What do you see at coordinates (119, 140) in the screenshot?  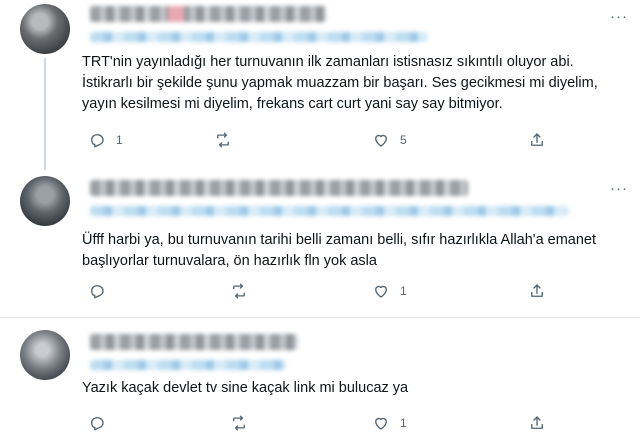 I see `reply-count: 1` at bounding box center [119, 140].